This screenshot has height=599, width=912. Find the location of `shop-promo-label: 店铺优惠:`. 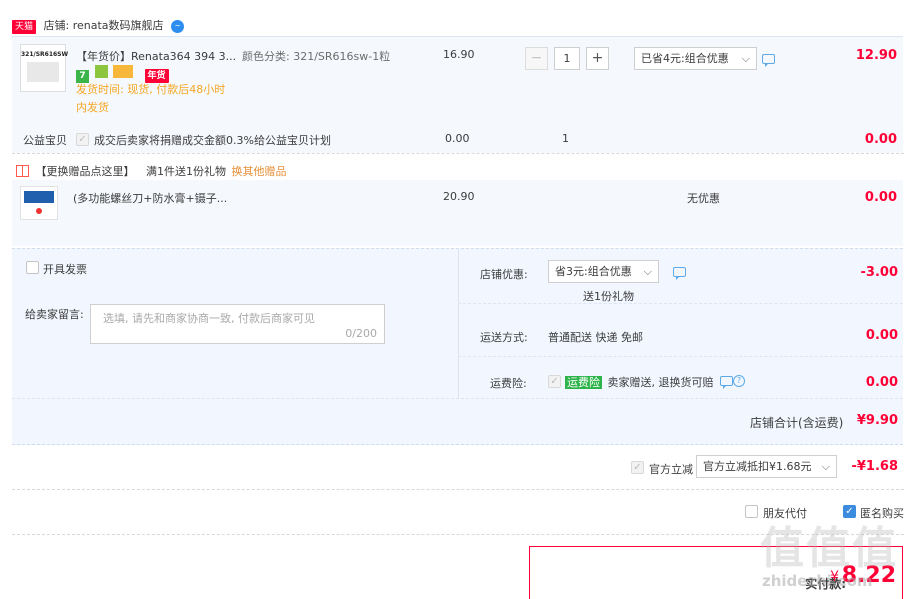

shop-promo-label: 店铺优惠: is located at coordinates (504, 274).